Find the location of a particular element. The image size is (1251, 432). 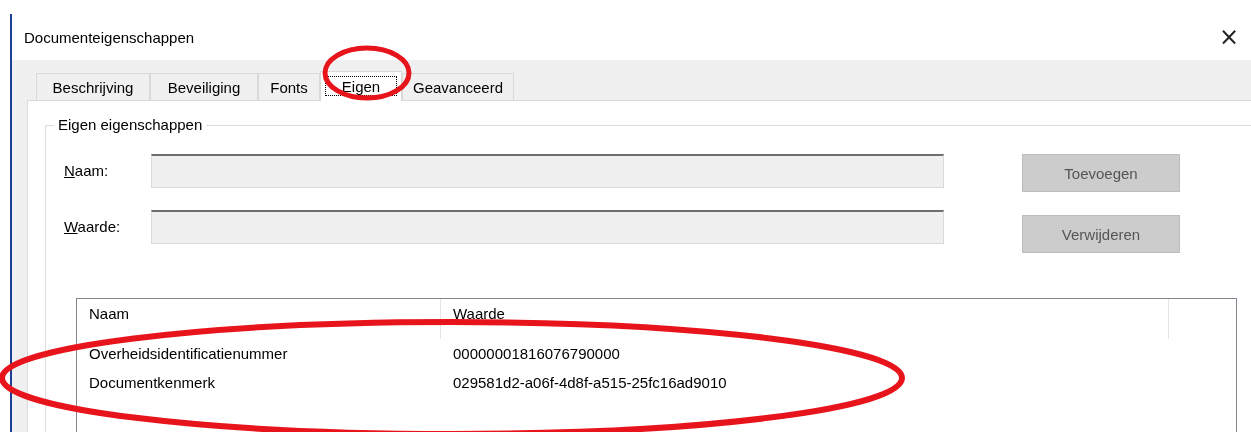

close-button: × is located at coordinates (1228, 37).